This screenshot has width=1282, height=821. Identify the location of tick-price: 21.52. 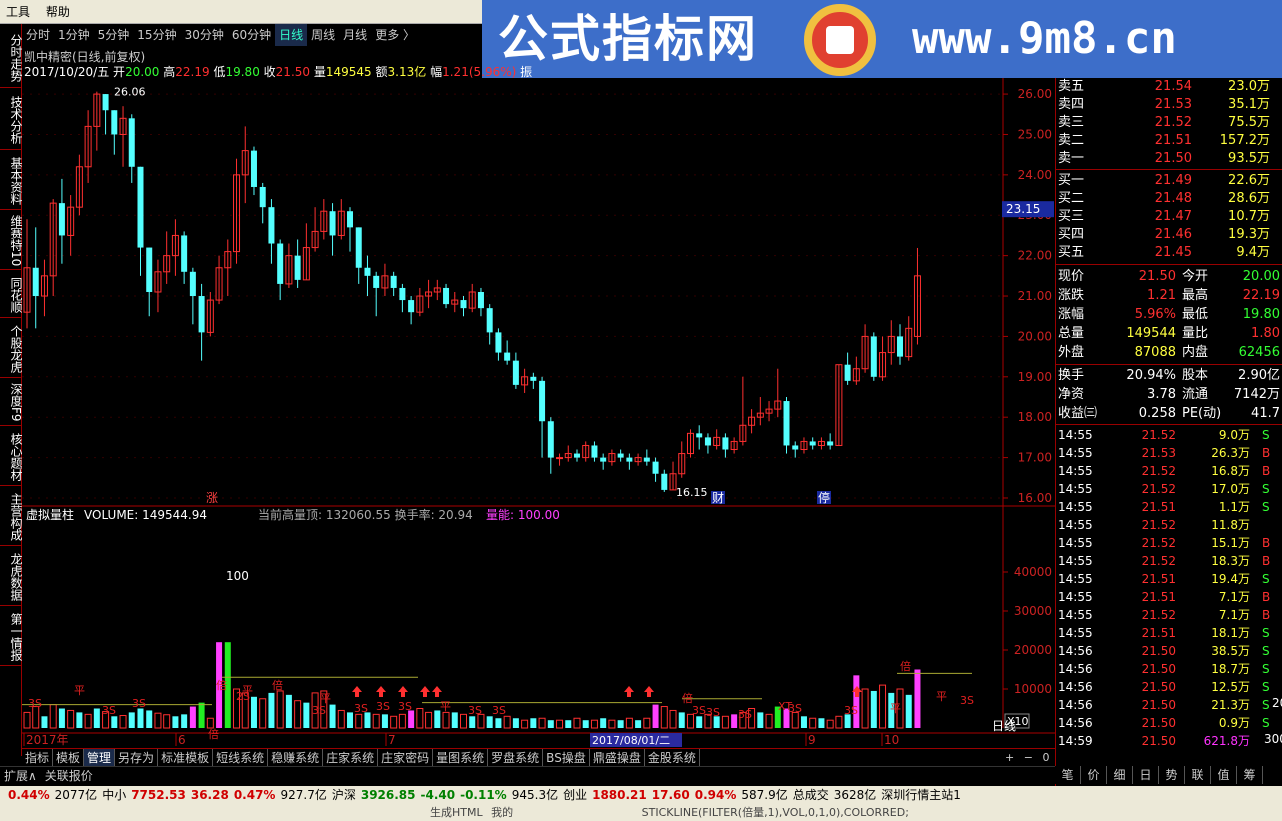
(1158, 435).